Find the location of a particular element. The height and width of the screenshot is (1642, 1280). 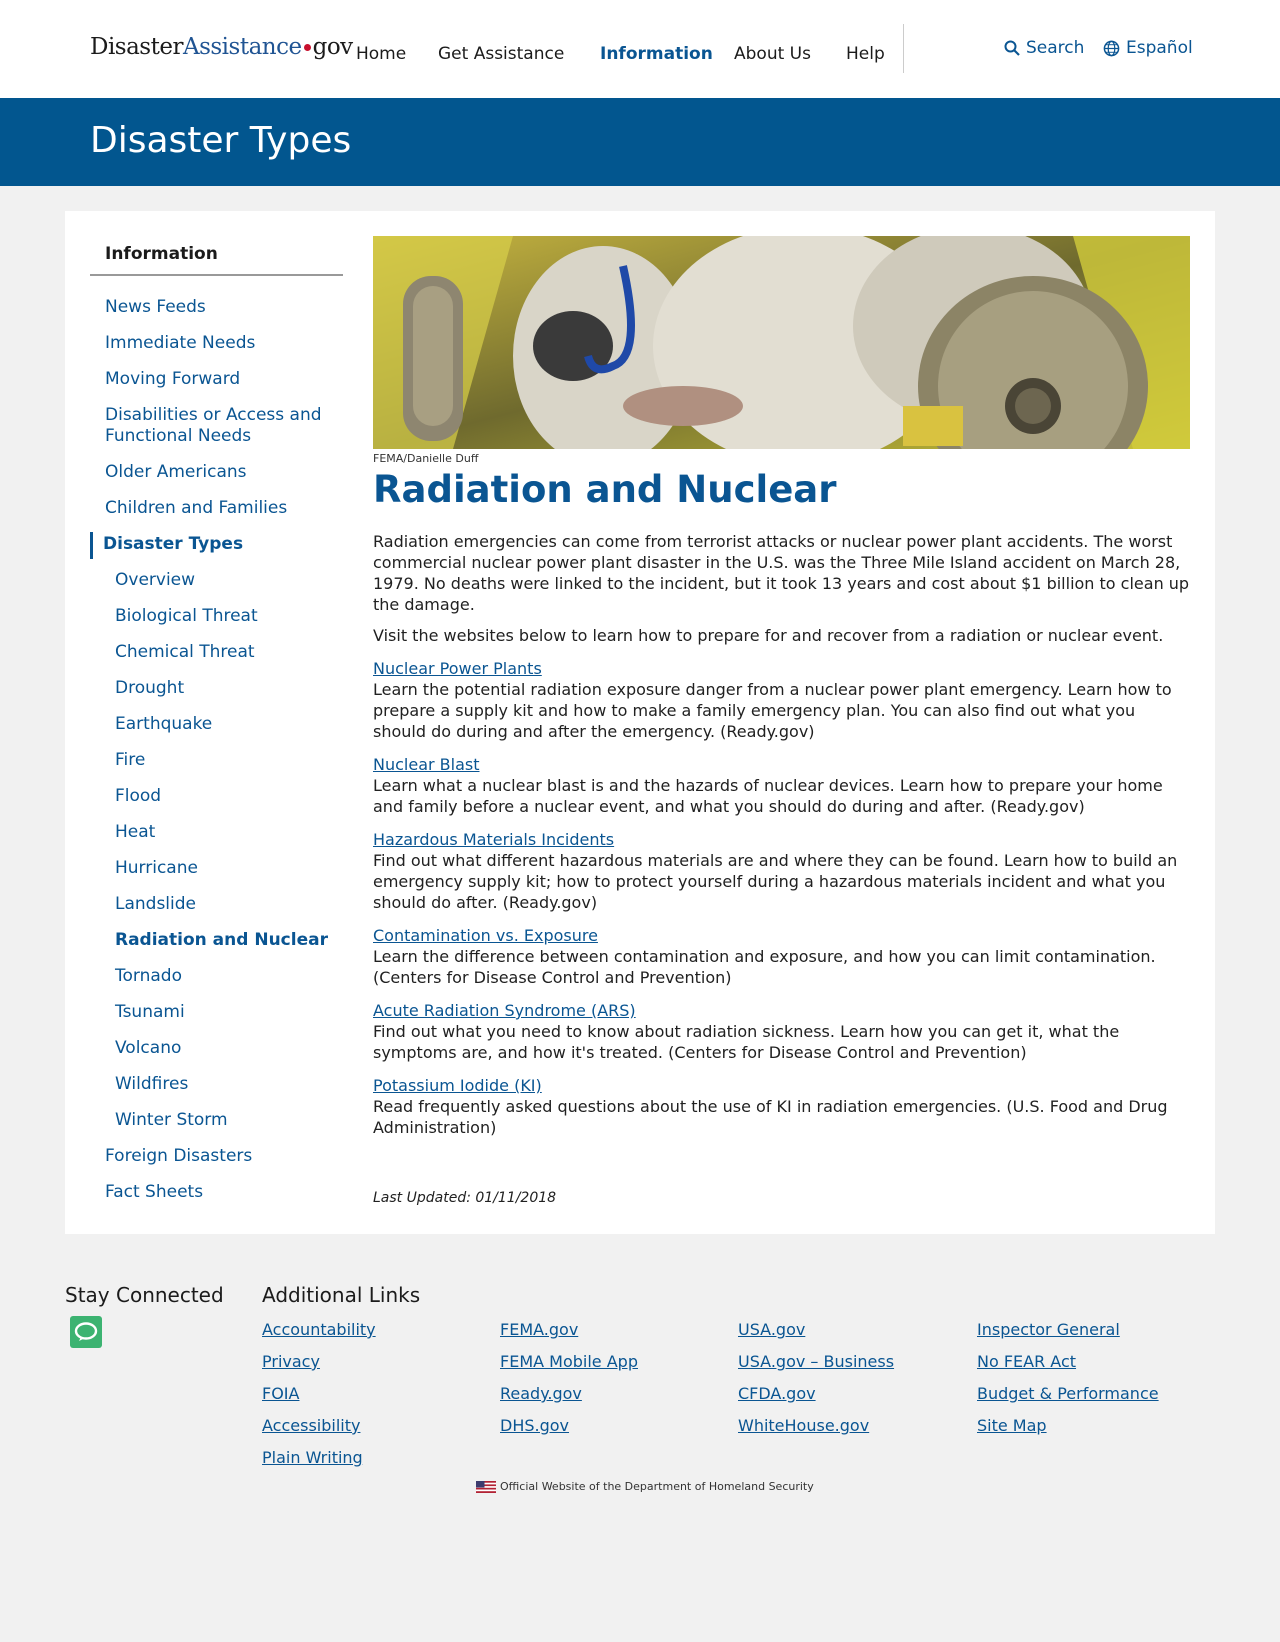

footer-link-plain-writing: Plain Writing is located at coordinates (312, 1457).